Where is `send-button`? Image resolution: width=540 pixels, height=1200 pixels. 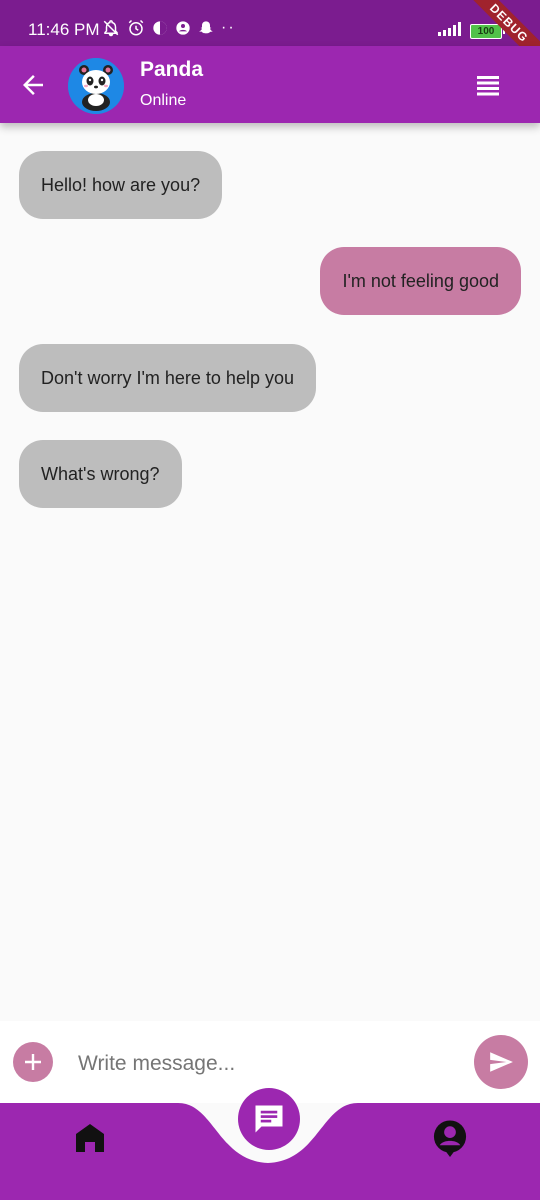 send-button is located at coordinates (501, 1062).